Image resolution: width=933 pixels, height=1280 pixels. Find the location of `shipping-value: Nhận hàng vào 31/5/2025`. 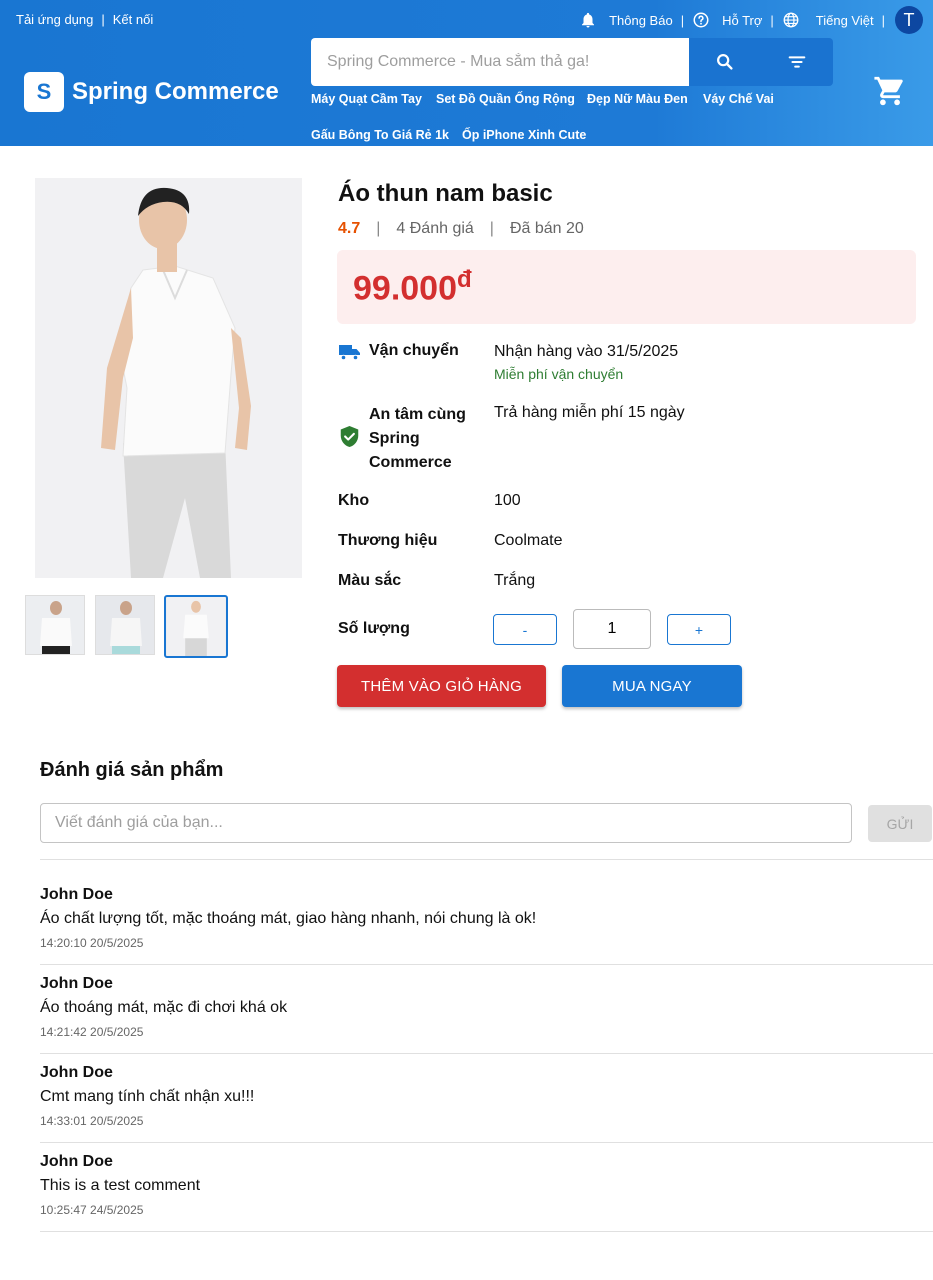

shipping-value: Nhận hàng vào 31/5/2025 is located at coordinates (586, 351).